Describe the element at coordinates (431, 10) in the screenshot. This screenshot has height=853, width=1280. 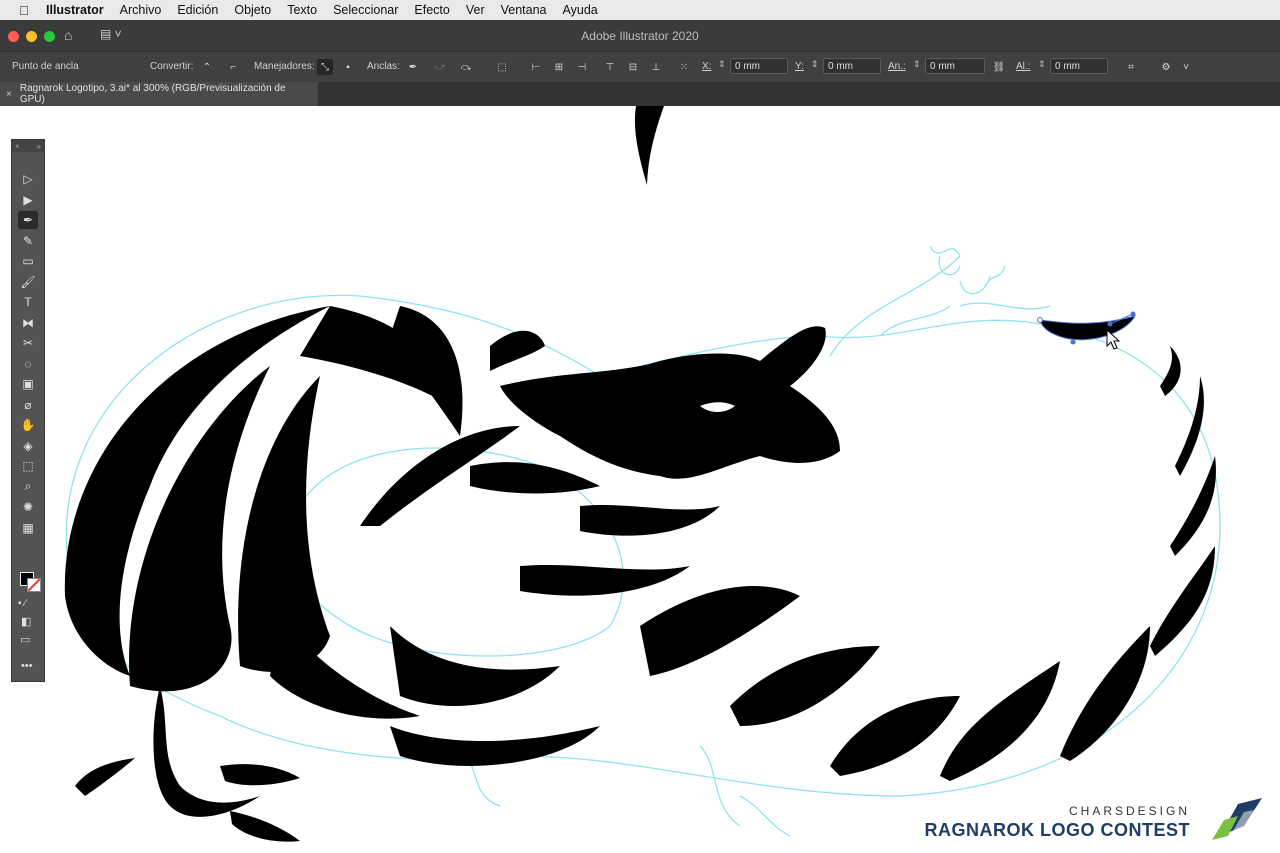
I see `menu-item-efecto: Efecto` at that location.